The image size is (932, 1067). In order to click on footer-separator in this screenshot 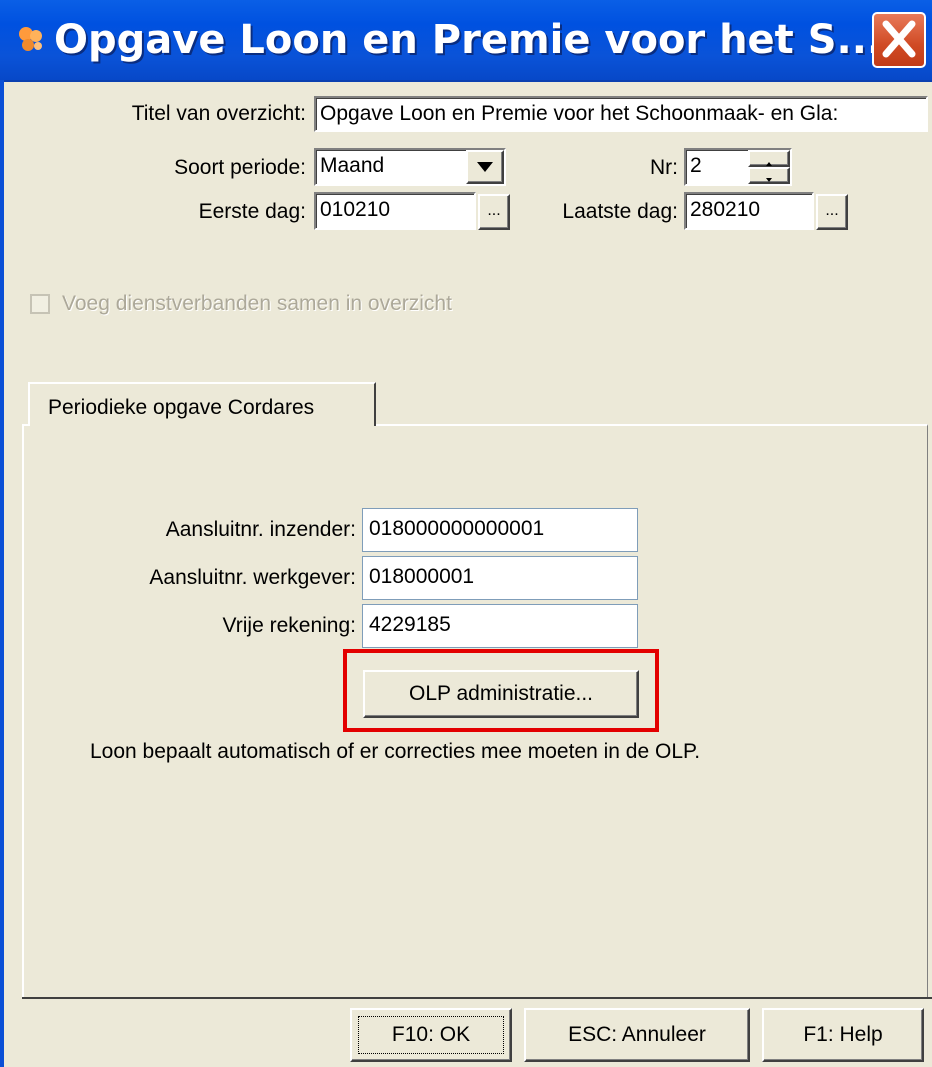, I will do `click(477, 998)`.